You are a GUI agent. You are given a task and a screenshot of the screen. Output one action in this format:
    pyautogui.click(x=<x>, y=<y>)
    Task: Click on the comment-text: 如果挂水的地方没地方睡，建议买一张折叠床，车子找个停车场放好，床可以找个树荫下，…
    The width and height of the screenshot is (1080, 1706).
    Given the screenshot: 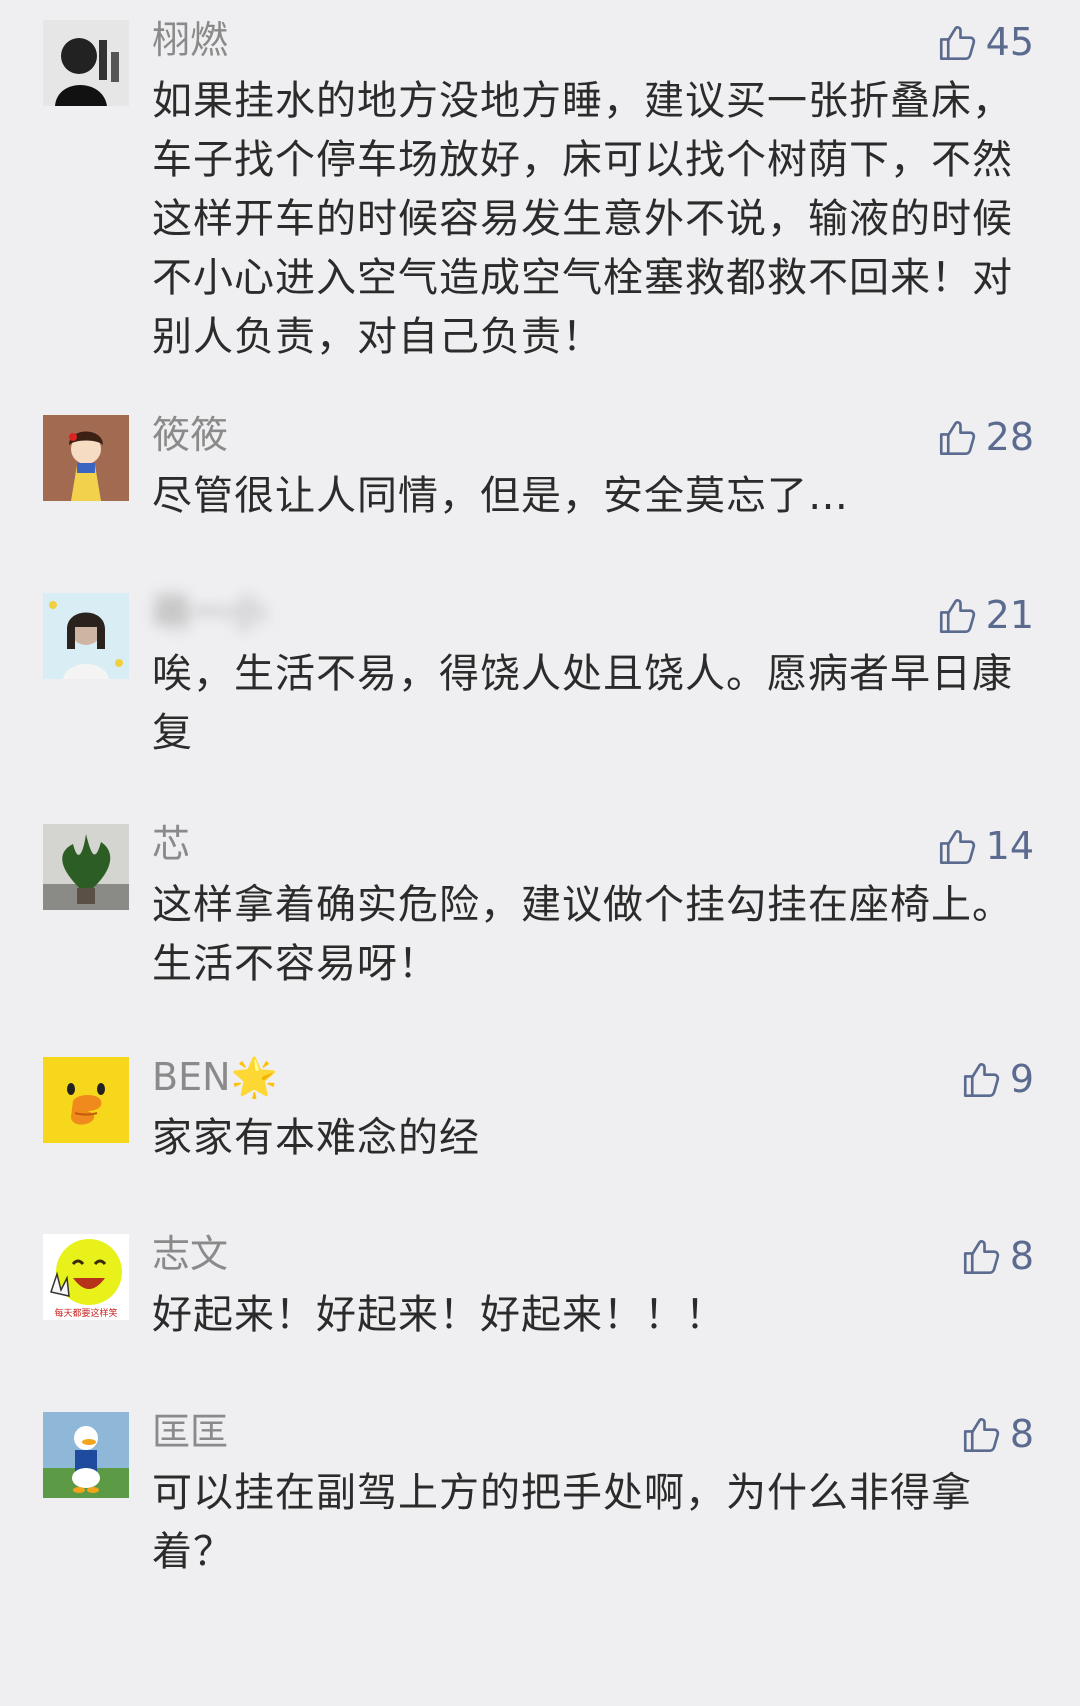 What is the action you would take?
    pyautogui.click(x=582, y=219)
    